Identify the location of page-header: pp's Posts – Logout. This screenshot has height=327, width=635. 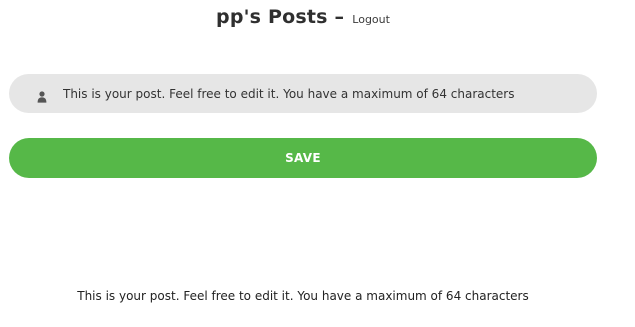
(303, 17).